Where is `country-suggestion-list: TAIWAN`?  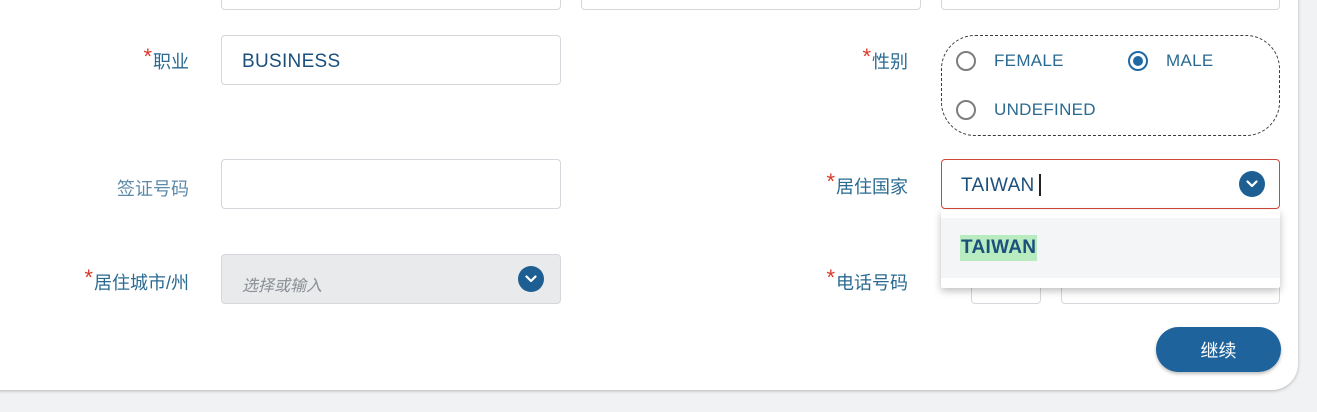 country-suggestion-list: TAIWAN is located at coordinates (1110, 249).